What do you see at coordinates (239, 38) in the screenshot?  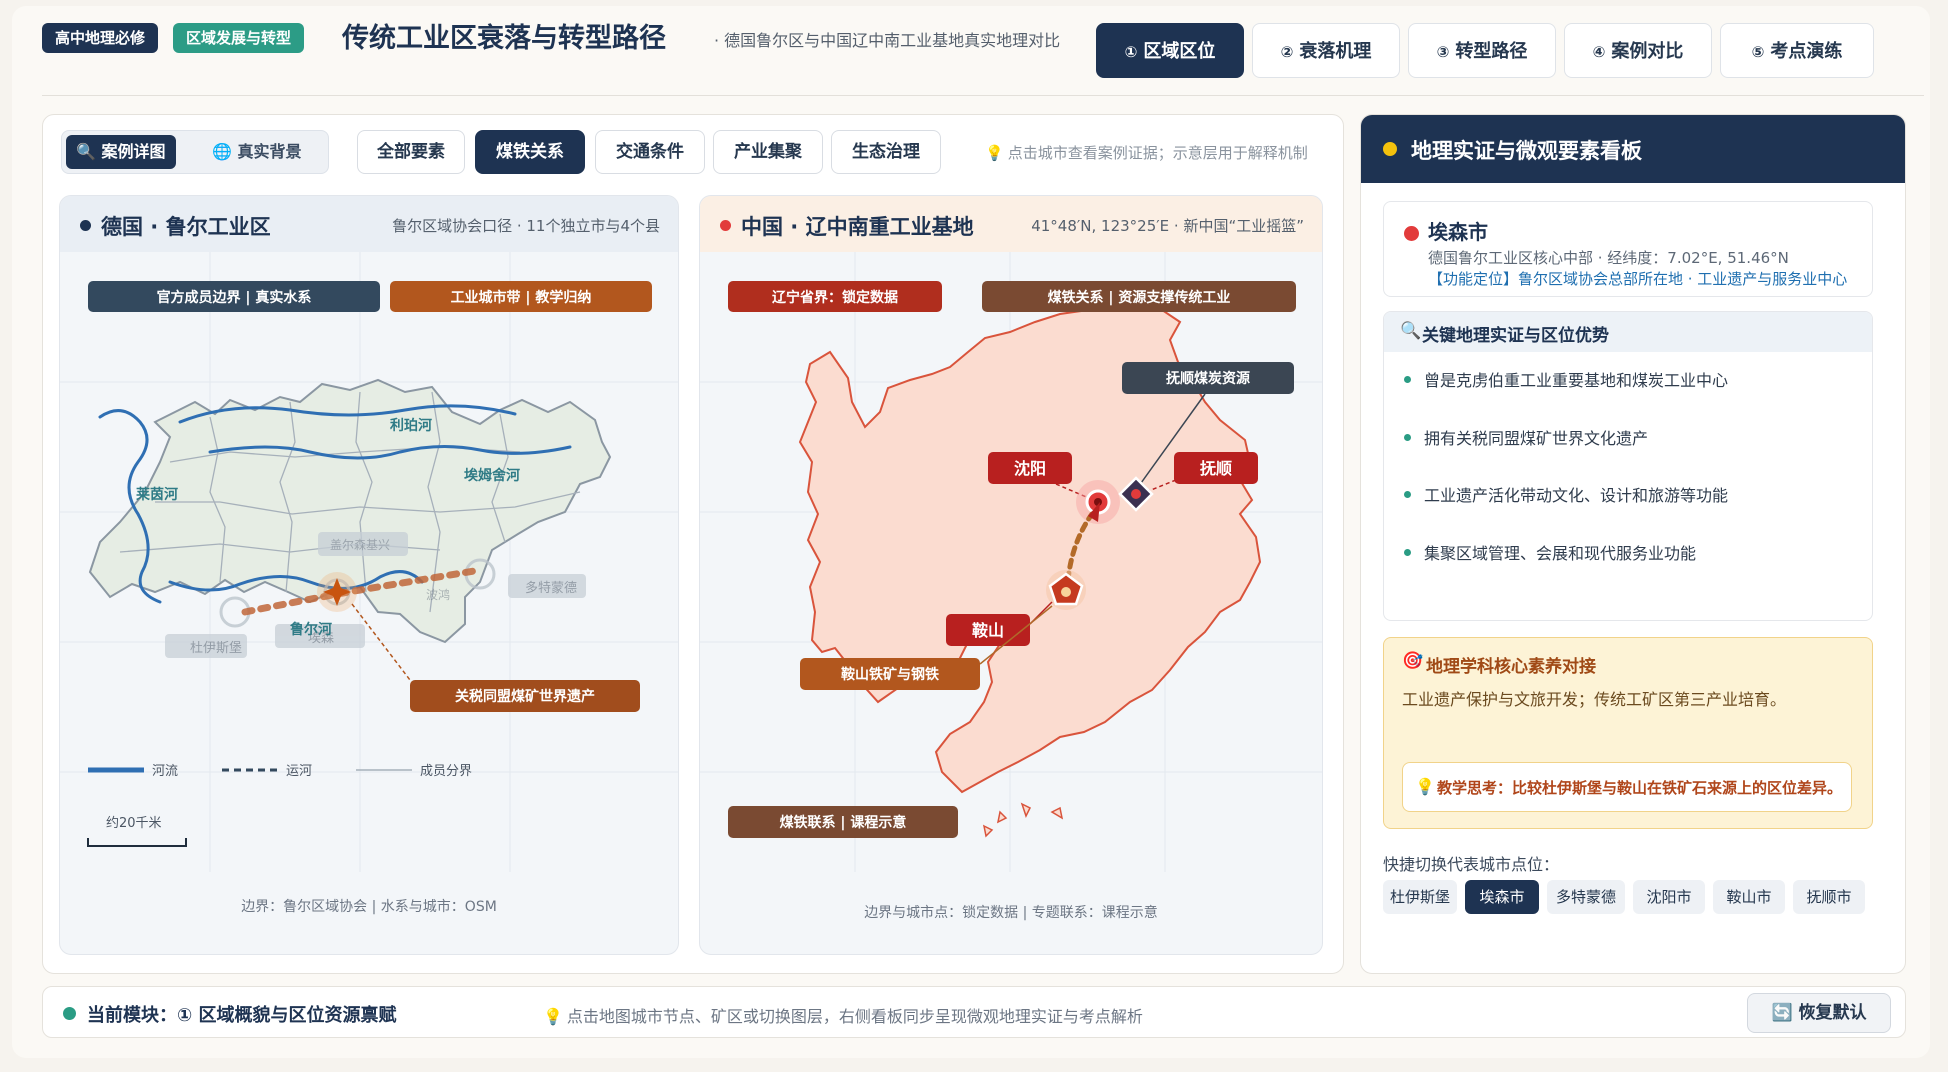 I see `unit-badge: 区域发展与转型` at bounding box center [239, 38].